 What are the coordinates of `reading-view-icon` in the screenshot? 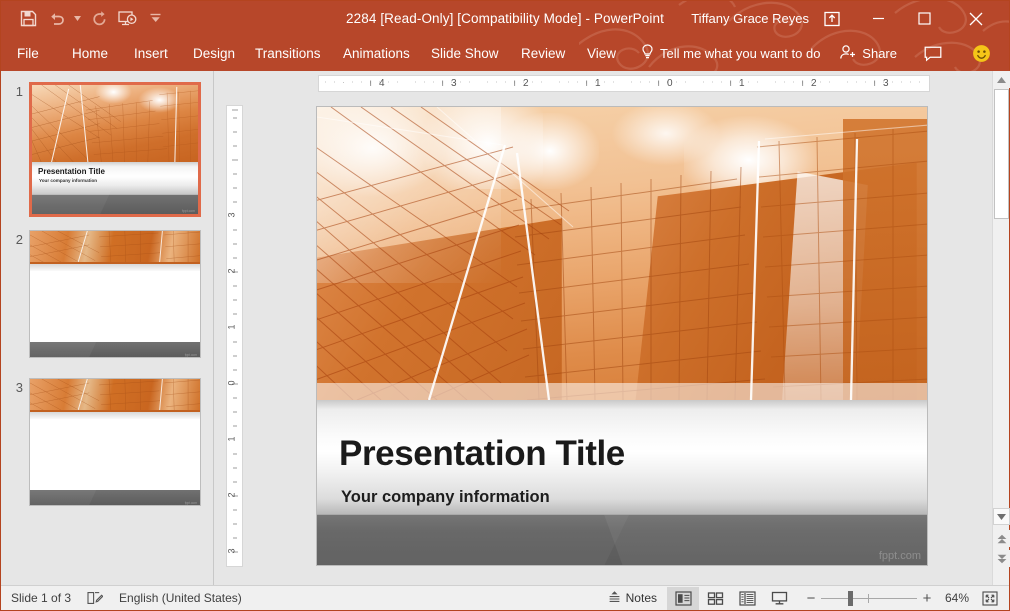 It's located at (747, 598).